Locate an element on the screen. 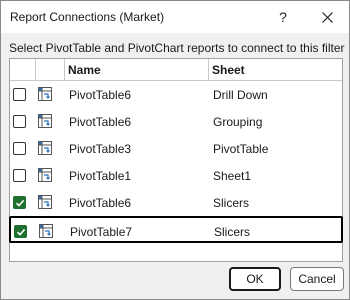  cancel-button: Cancel is located at coordinates (317, 279).